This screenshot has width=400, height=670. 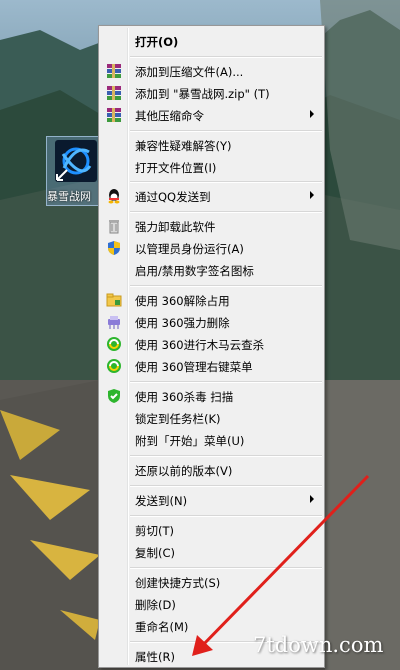 I want to click on menu-item-force-uninstall: 强力卸载此软件, so click(x=211, y=226).